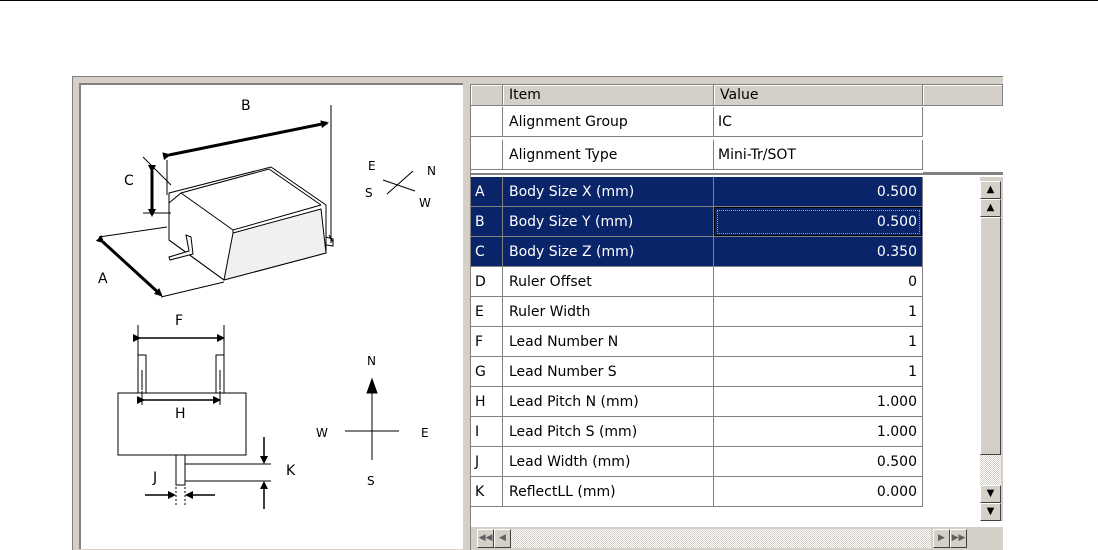  I want to click on table-row: B Body Size Y (mm) 0.500, so click(697, 222).